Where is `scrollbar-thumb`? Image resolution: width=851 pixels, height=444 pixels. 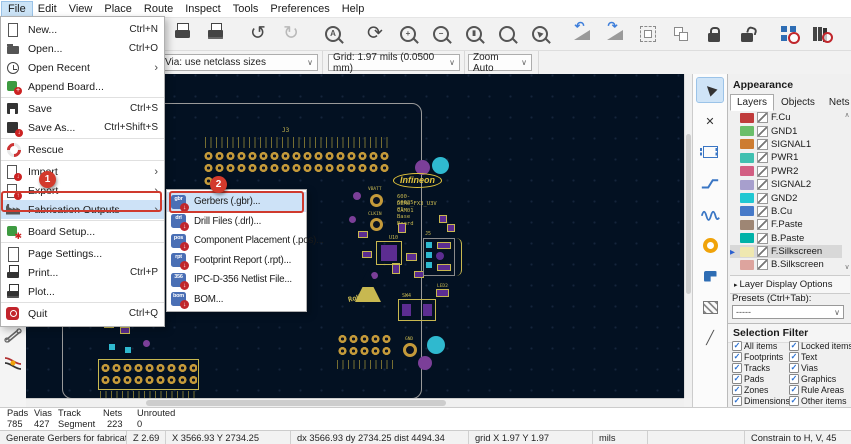
scrollbar-thumb is located at coordinates (296, 403).